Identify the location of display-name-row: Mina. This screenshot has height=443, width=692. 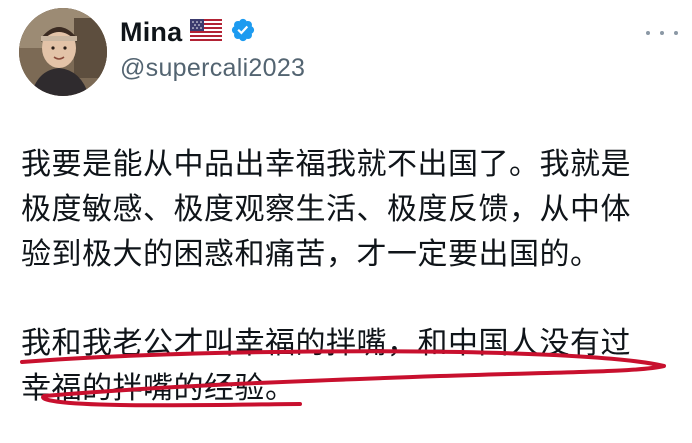
(188, 32).